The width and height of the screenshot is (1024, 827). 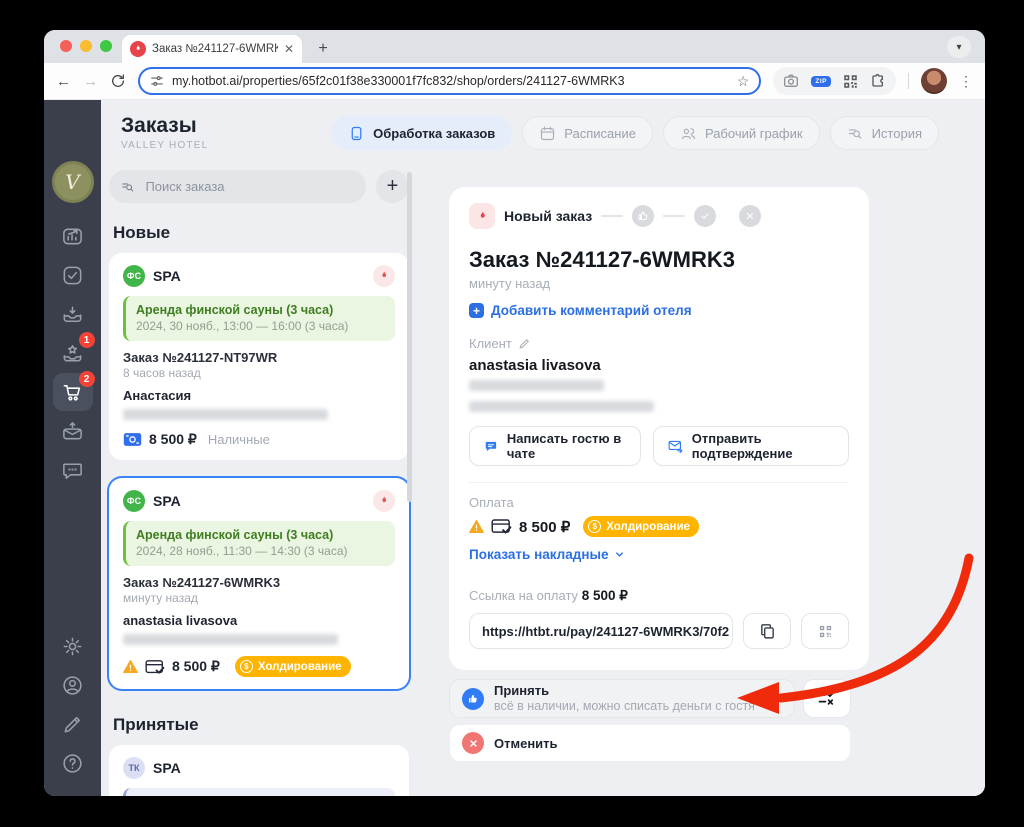 I want to click on tune-icon, so click(x=157, y=81).